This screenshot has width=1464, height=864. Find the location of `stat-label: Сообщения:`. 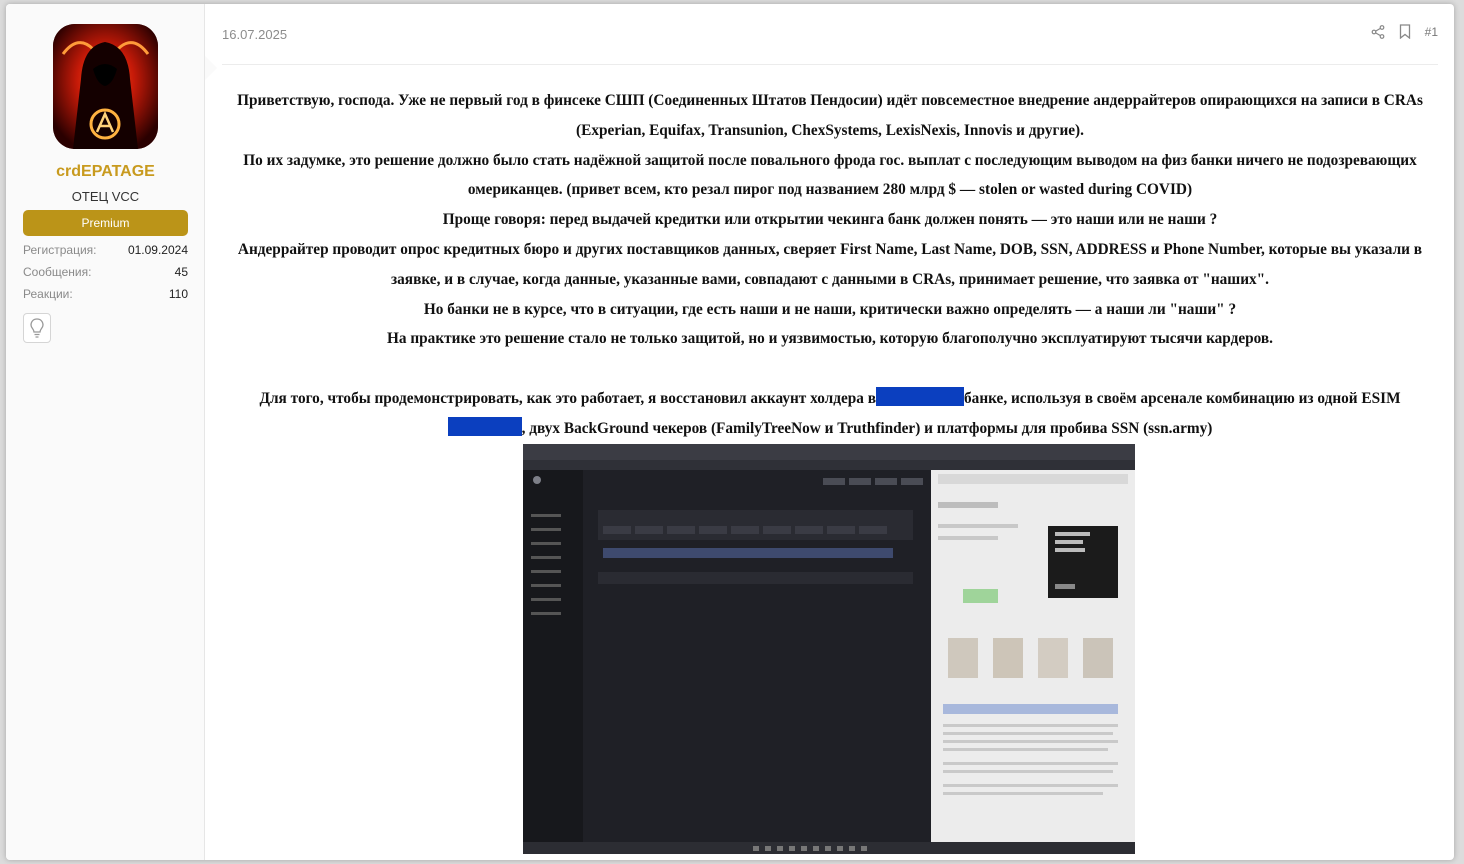

stat-label: Сообщения: is located at coordinates (57, 272).